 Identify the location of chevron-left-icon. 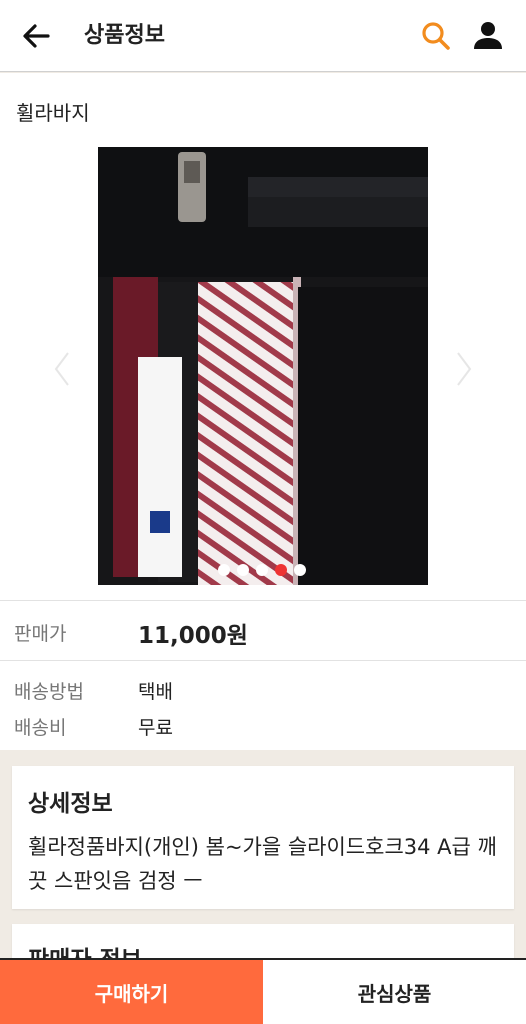
(61, 369).